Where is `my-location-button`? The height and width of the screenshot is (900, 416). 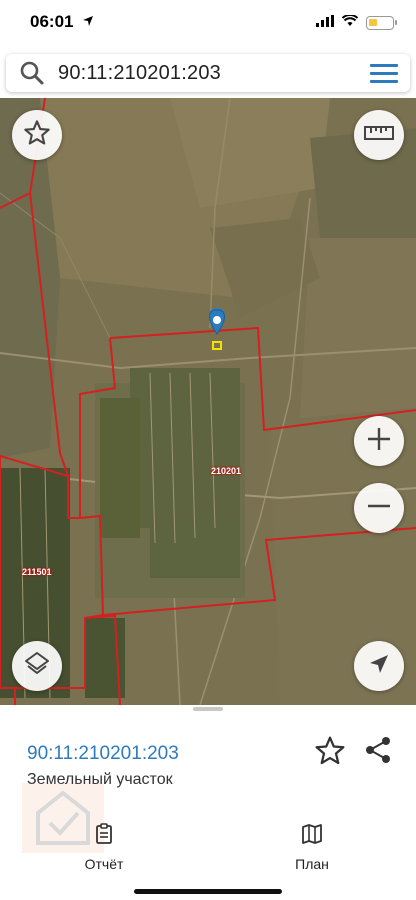 my-location-button is located at coordinates (379, 666).